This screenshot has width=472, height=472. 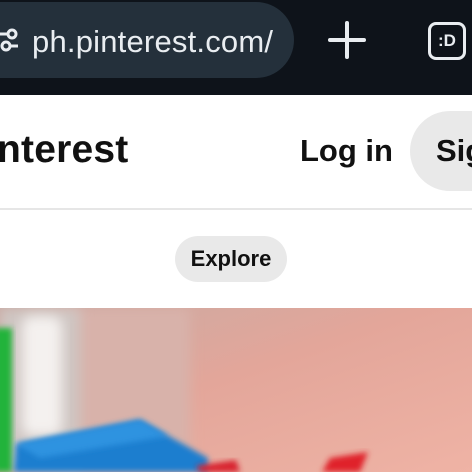 I want to click on signup-button-label: Sign up, so click(x=454, y=150).